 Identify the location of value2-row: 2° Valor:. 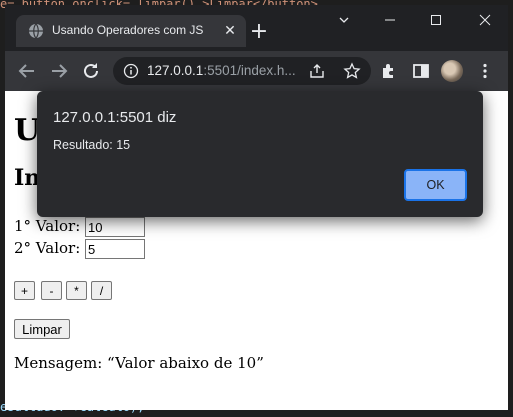
(80, 249).